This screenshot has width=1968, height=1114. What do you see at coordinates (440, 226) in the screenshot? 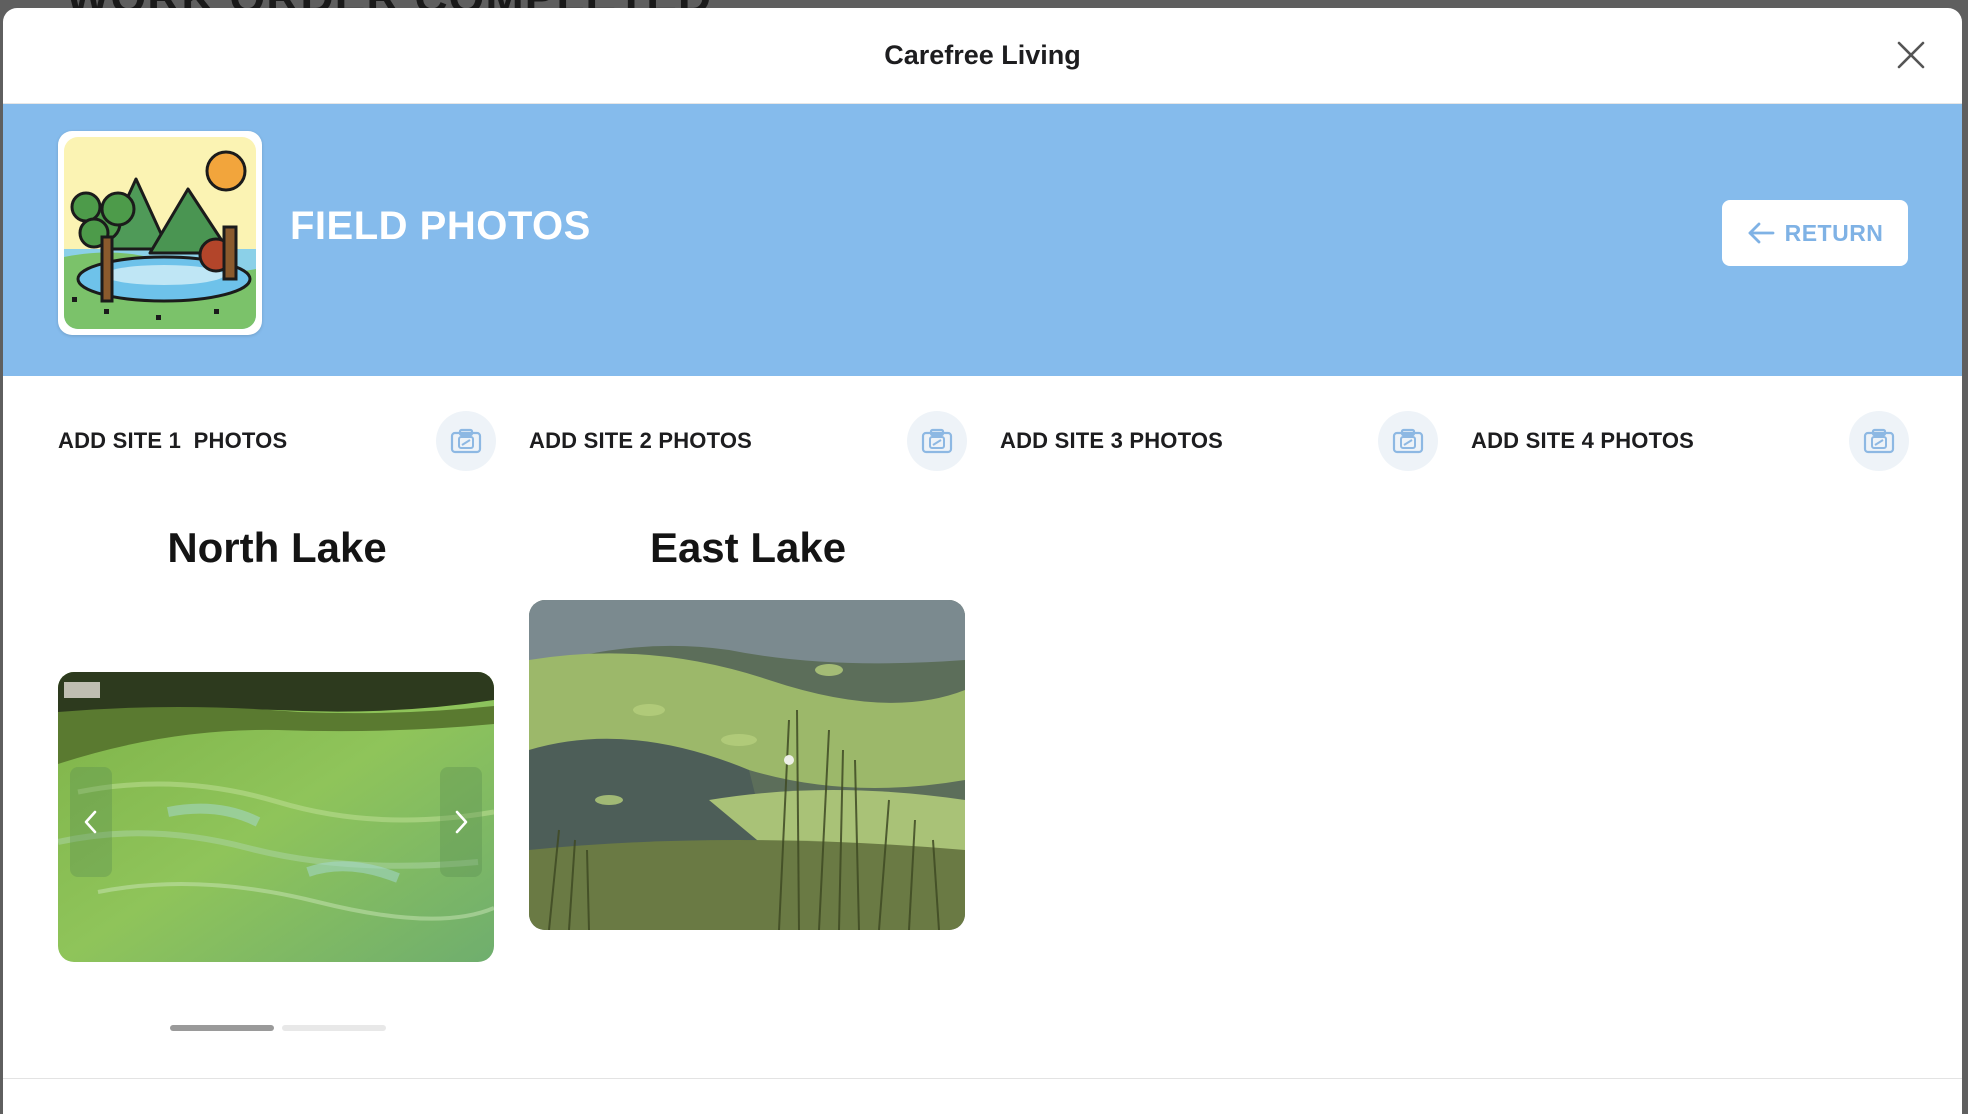
I see `banner-title: FIELD PHOTOS` at bounding box center [440, 226].